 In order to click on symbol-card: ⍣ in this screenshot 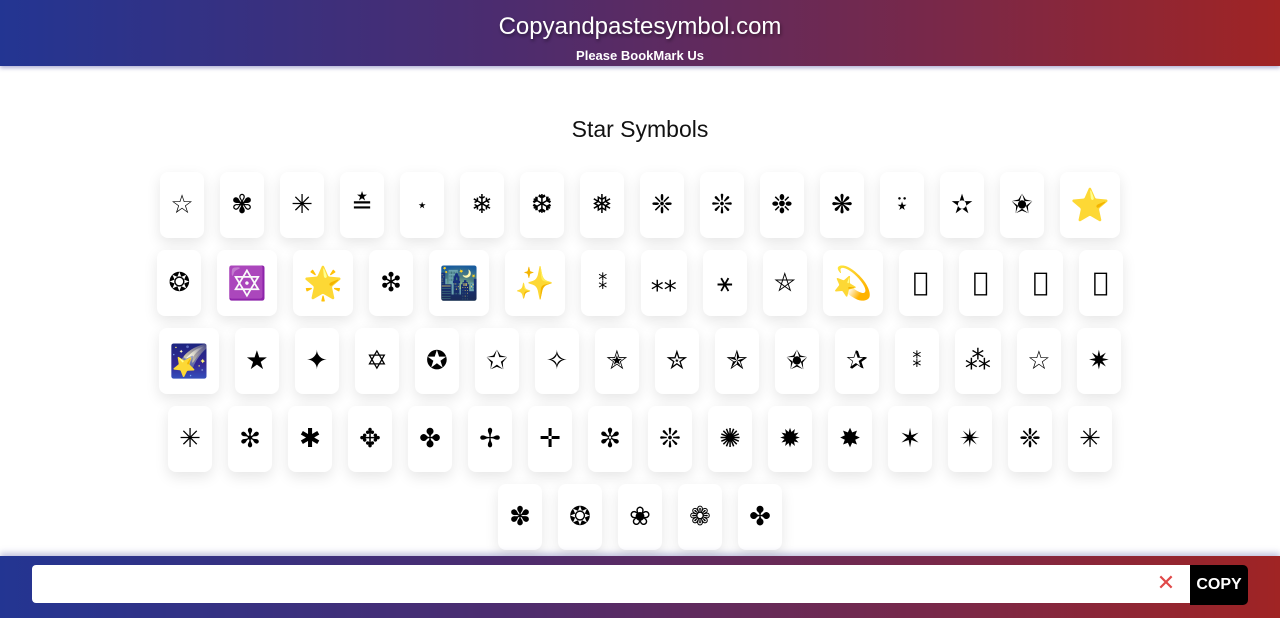, I will do `click(902, 205)`.